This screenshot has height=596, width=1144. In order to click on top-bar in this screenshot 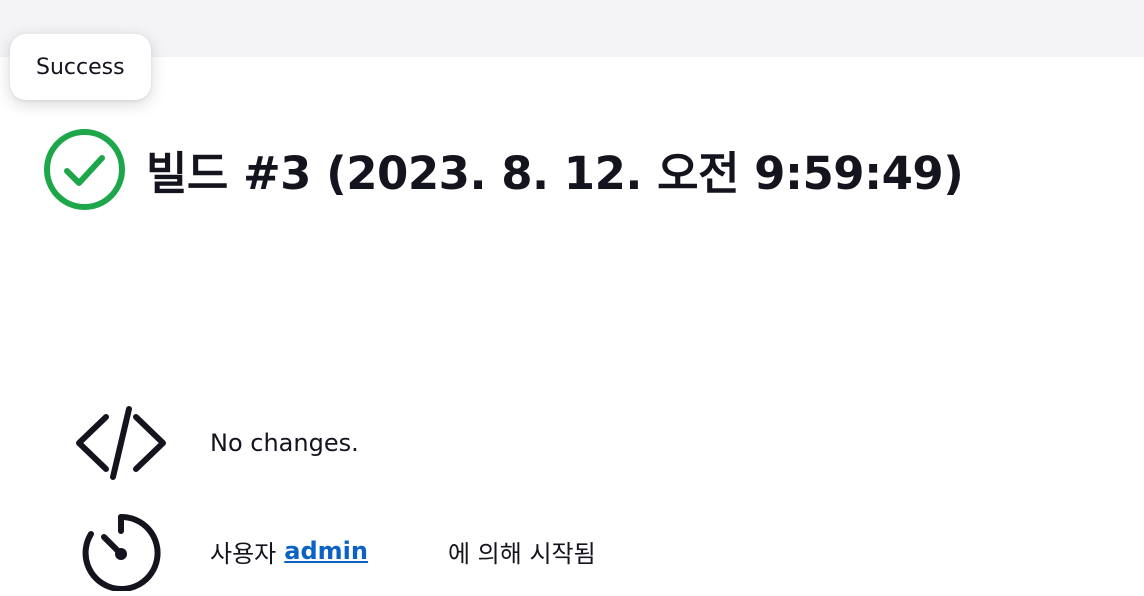, I will do `click(572, 28)`.